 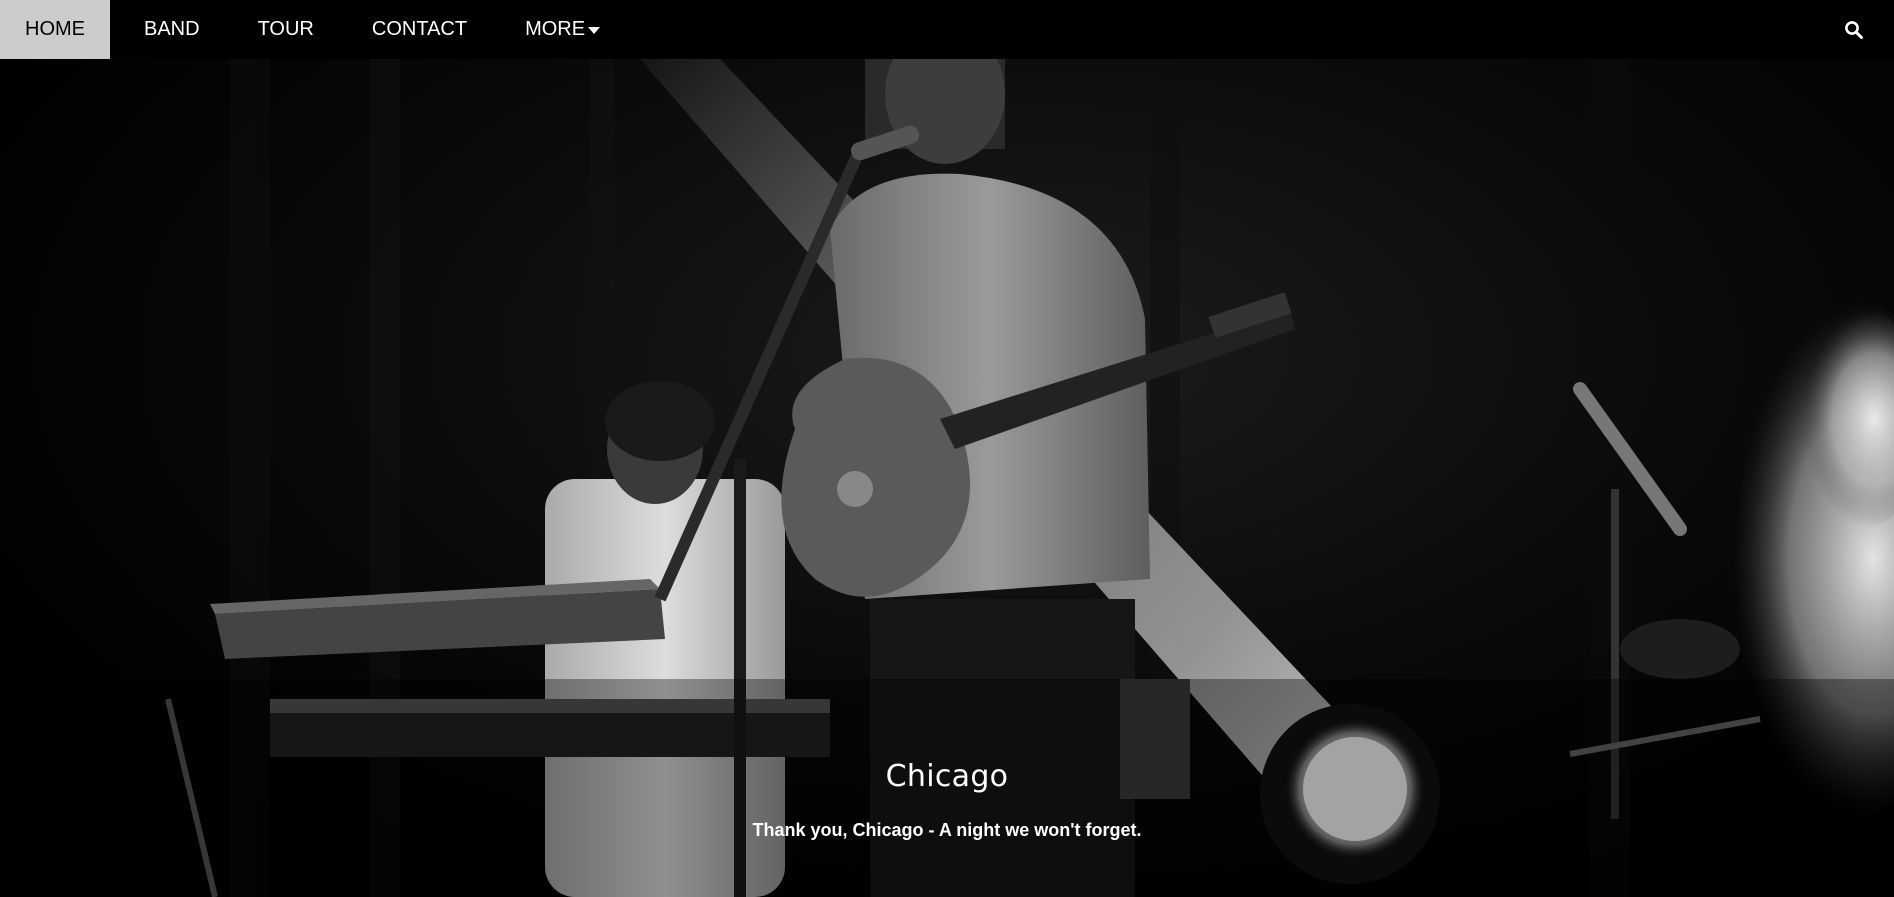 What do you see at coordinates (415, 29) in the screenshot?
I see `nav-item-contact: CONTACT` at bounding box center [415, 29].